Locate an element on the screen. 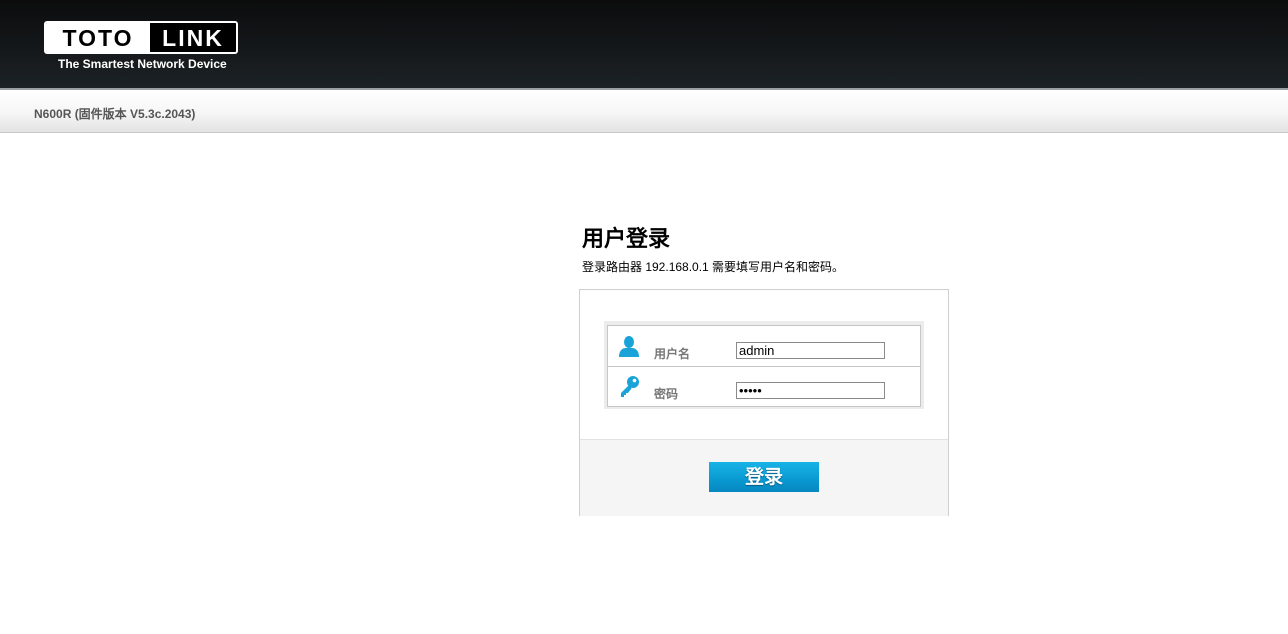  password-row: 密码 is located at coordinates (764, 386).